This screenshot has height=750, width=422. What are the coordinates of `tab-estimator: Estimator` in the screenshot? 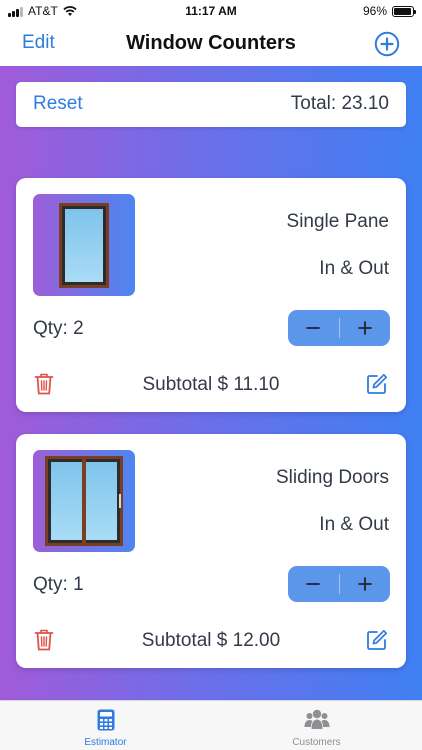 It's located at (105, 725).